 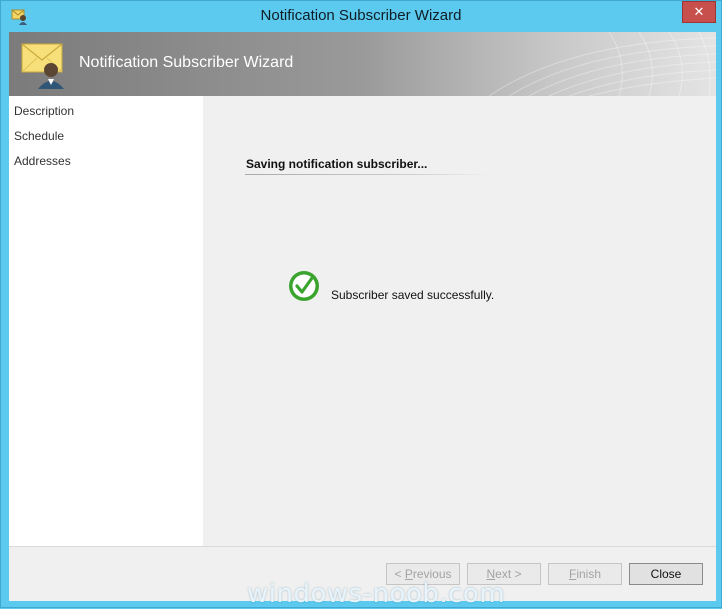 I want to click on envelope-user-icon, so click(x=42, y=66).